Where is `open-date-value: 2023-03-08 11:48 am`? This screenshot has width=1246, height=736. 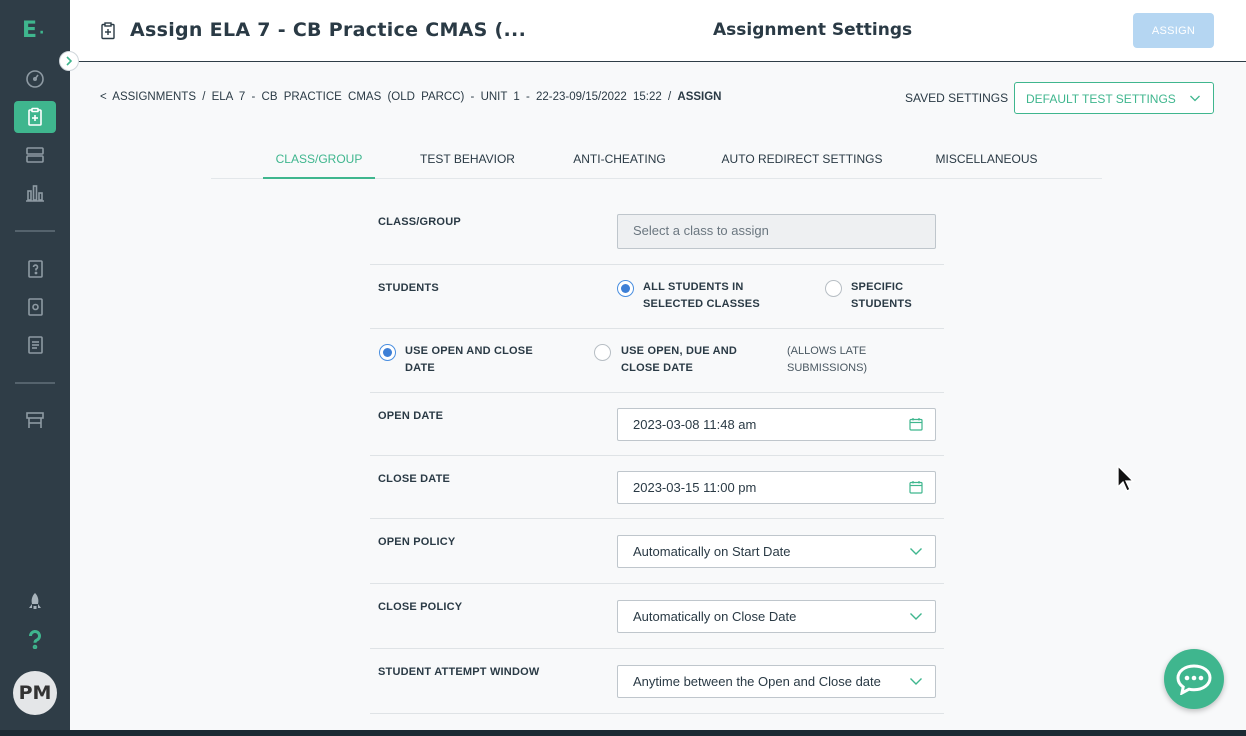 open-date-value: 2023-03-08 11:48 am is located at coordinates (695, 424).